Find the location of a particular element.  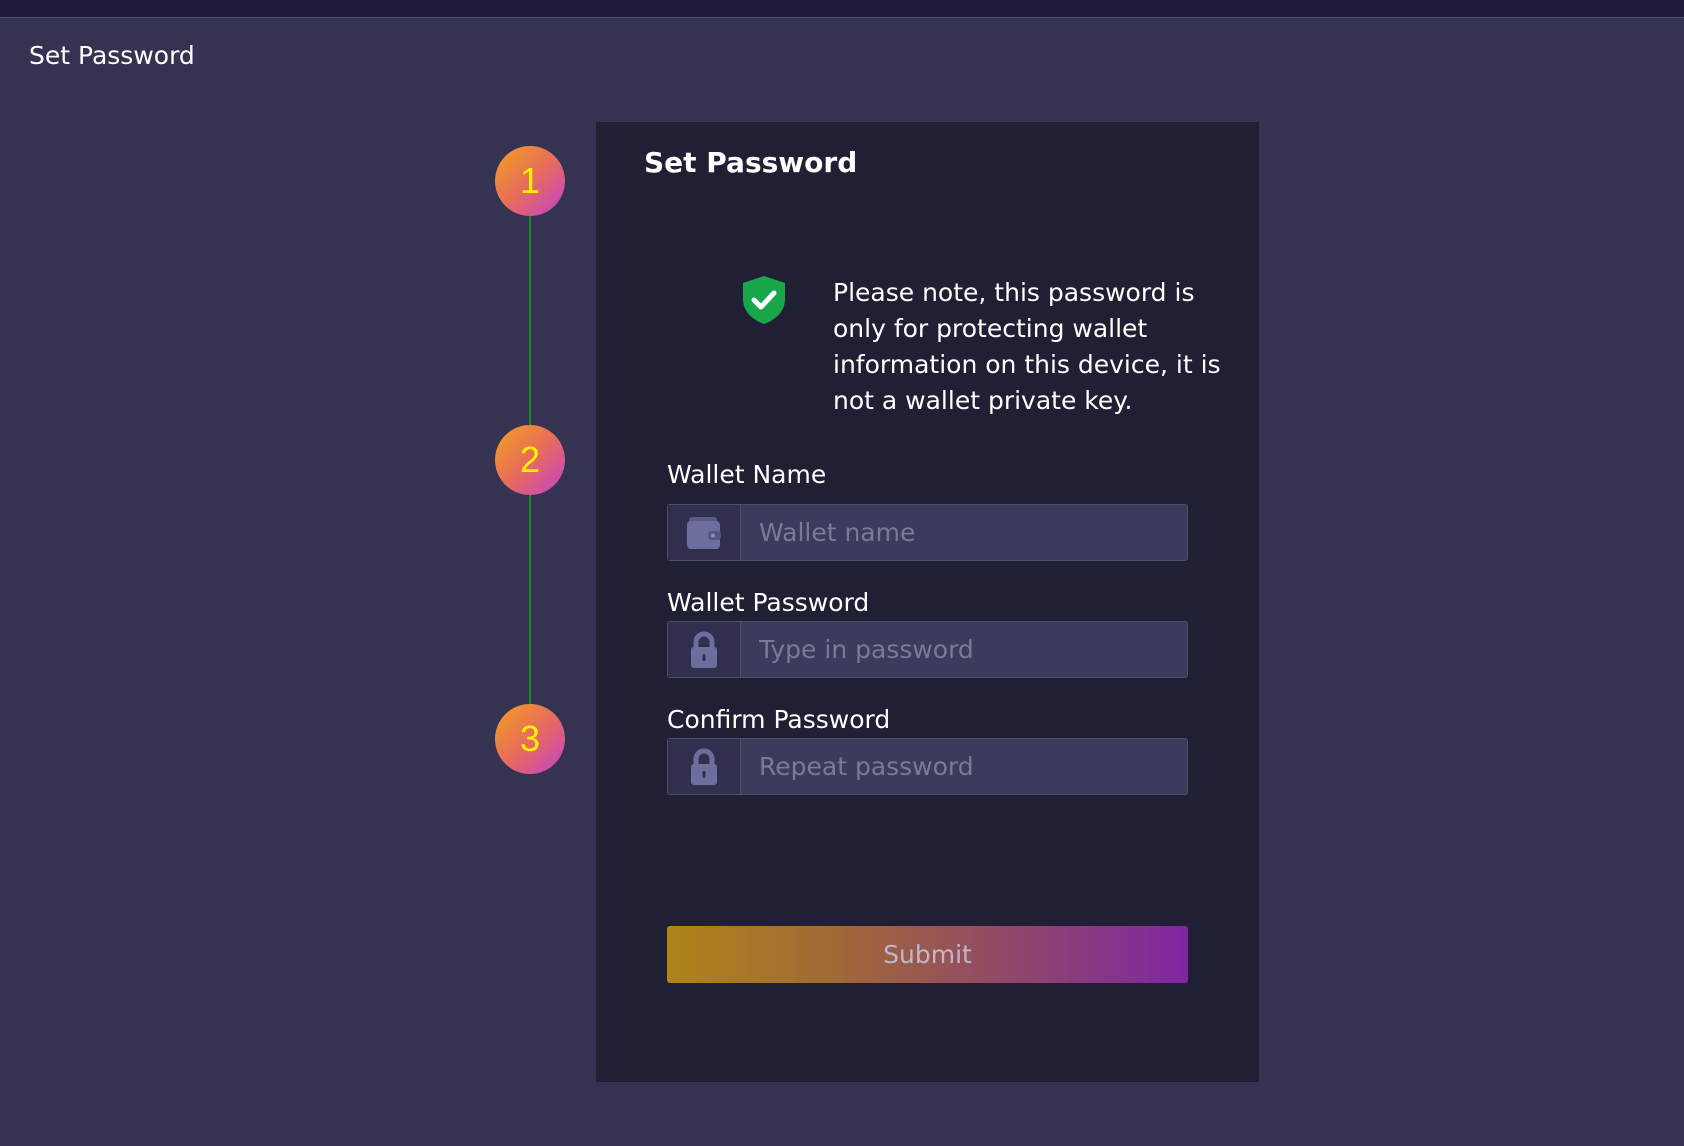

confirm-password-field is located at coordinates (927, 766).